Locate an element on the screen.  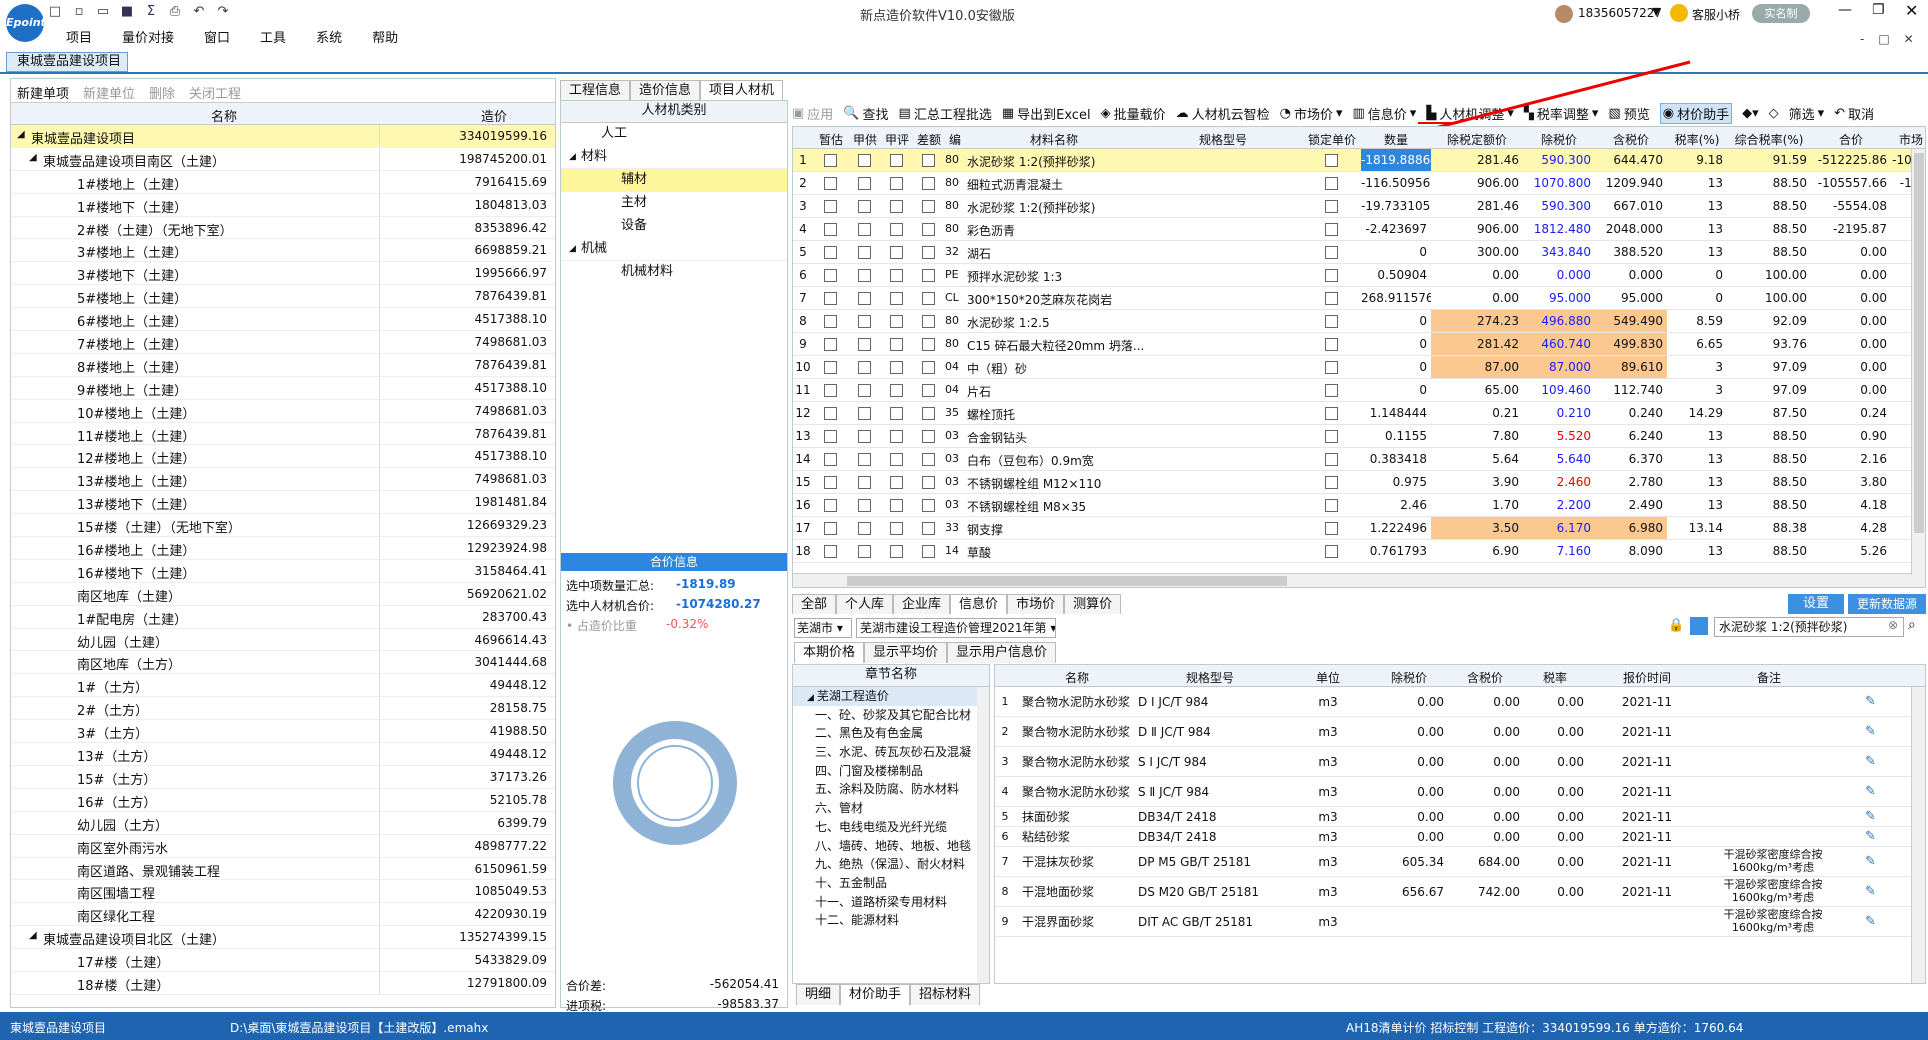
tab-price-helper: 材价助手 is located at coordinates (875, 994).